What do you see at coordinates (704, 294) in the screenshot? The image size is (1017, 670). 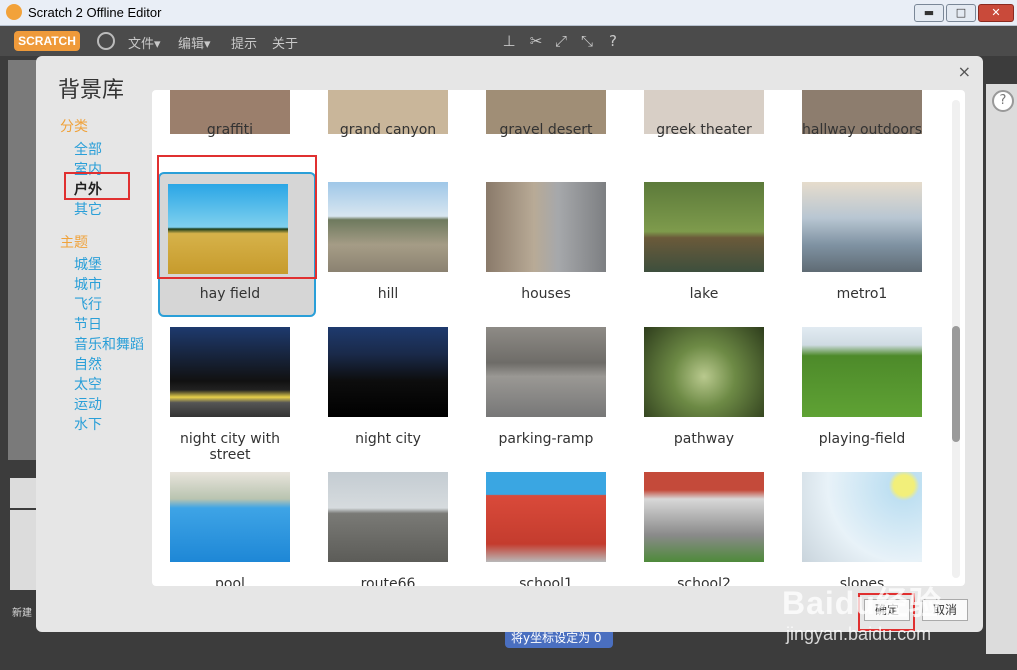 I see `tile-label: lake` at bounding box center [704, 294].